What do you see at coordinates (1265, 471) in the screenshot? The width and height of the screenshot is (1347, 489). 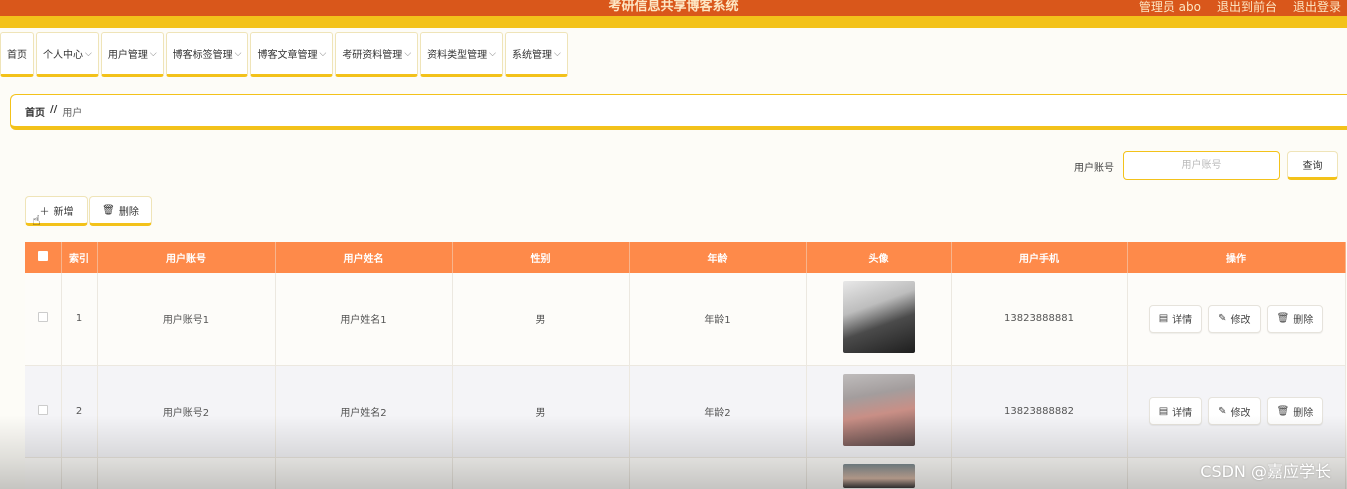 I see `watermark: CSDN @嘉应学长` at bounding box center [1265, 471].